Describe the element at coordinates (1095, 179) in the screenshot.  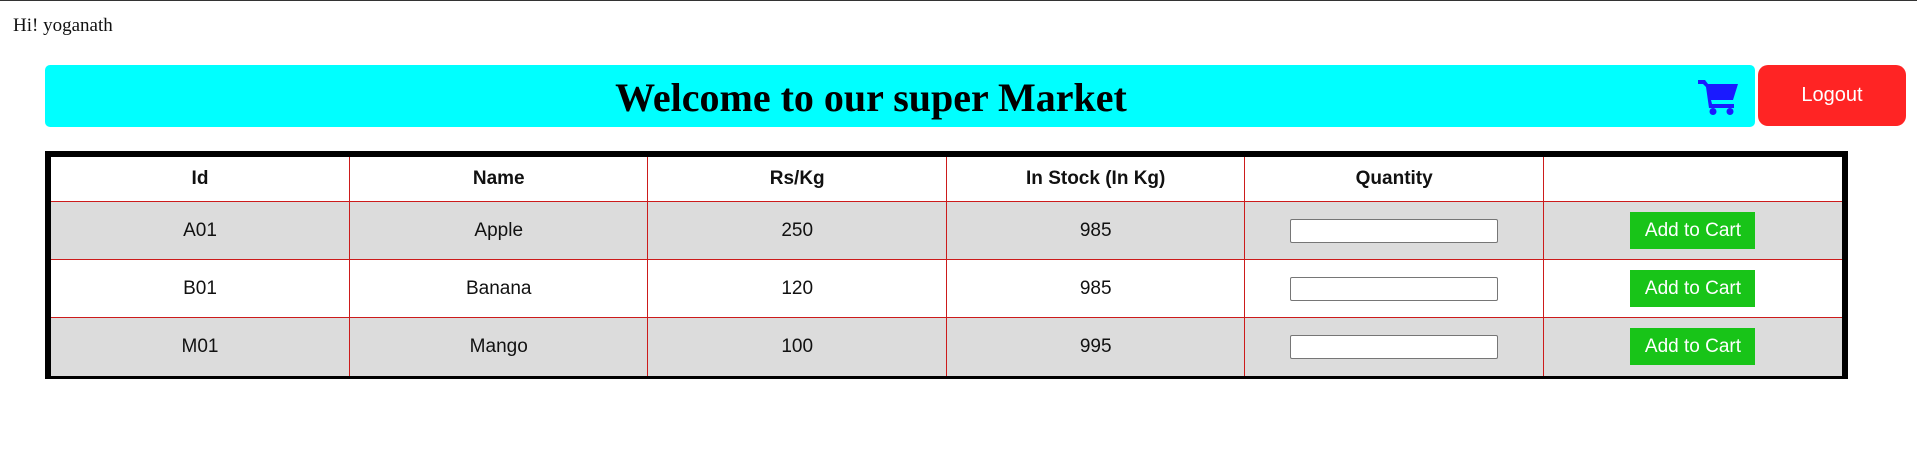
I see `column-header-stock: In Stock (In Kg)` at that location.